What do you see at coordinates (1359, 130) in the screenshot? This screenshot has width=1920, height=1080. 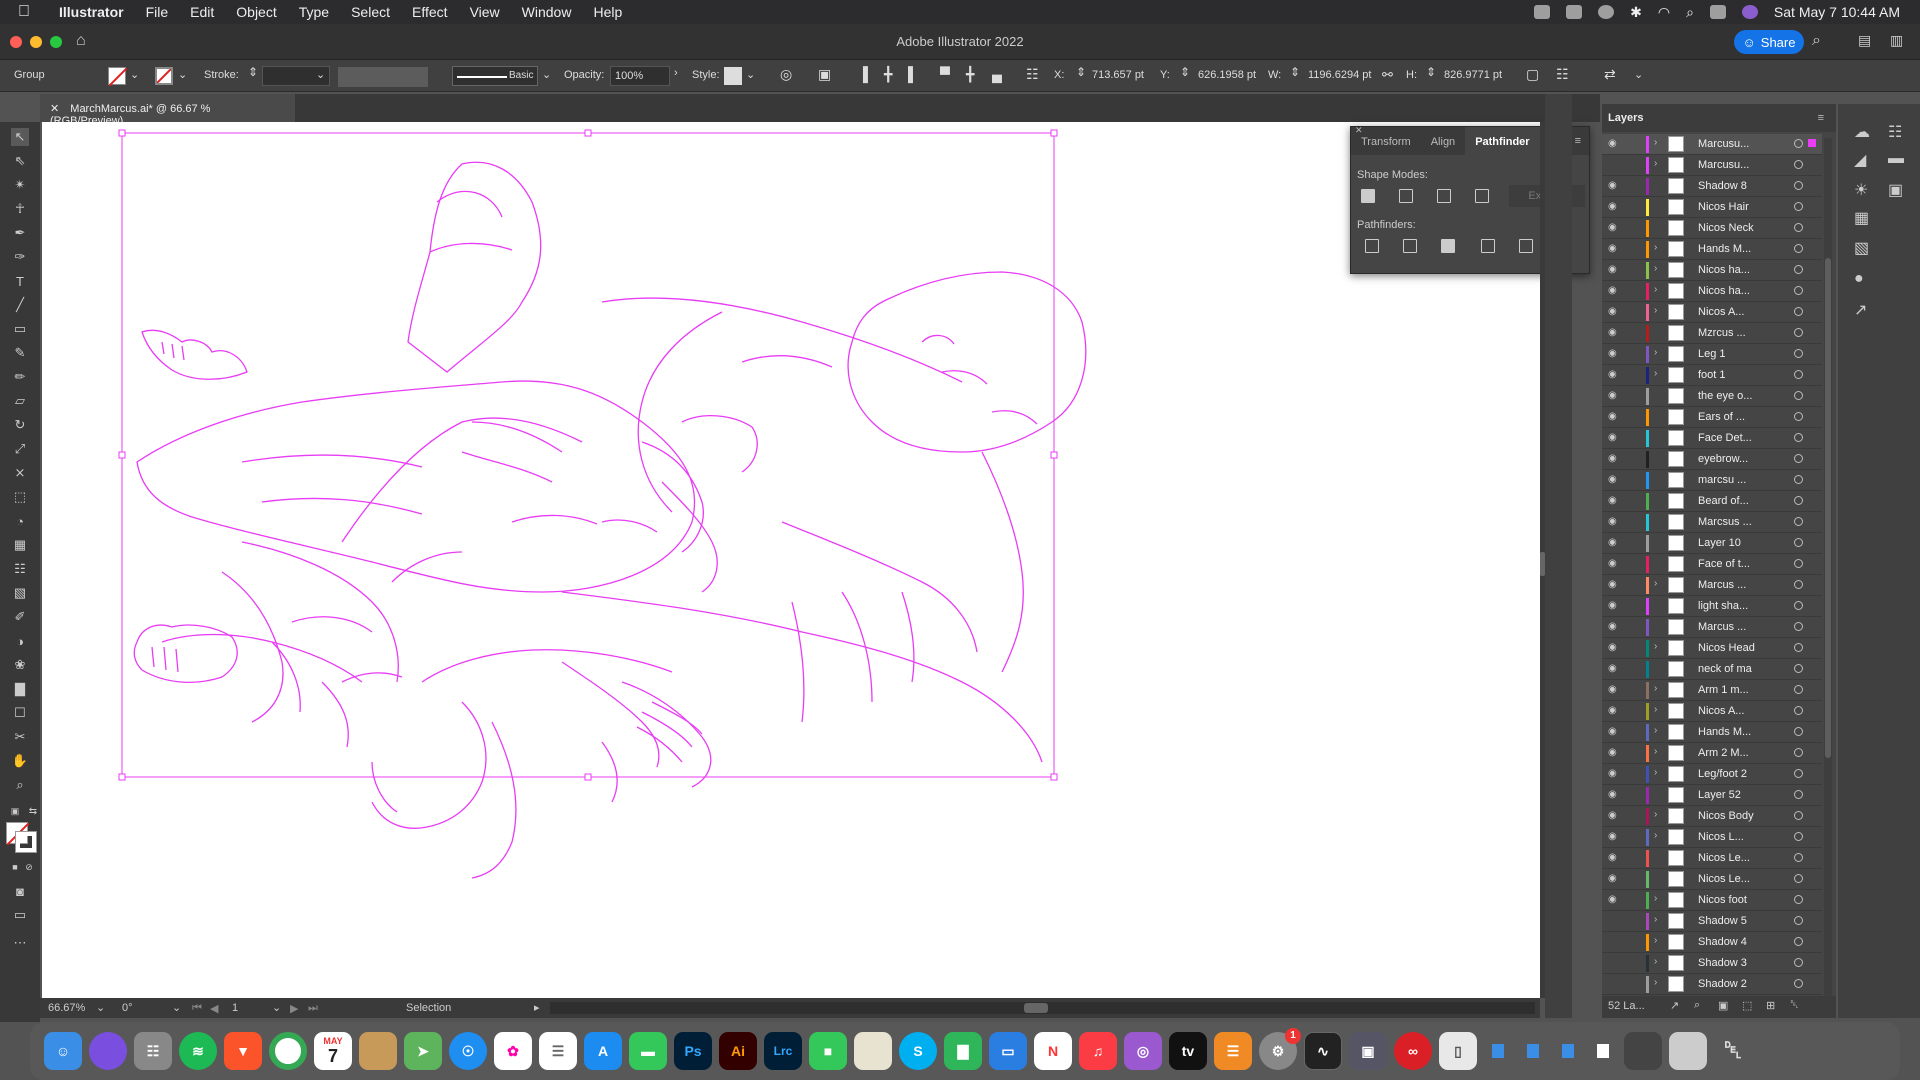 I see `close-panel-icon: ✕` at bounding box center [1359, 130].